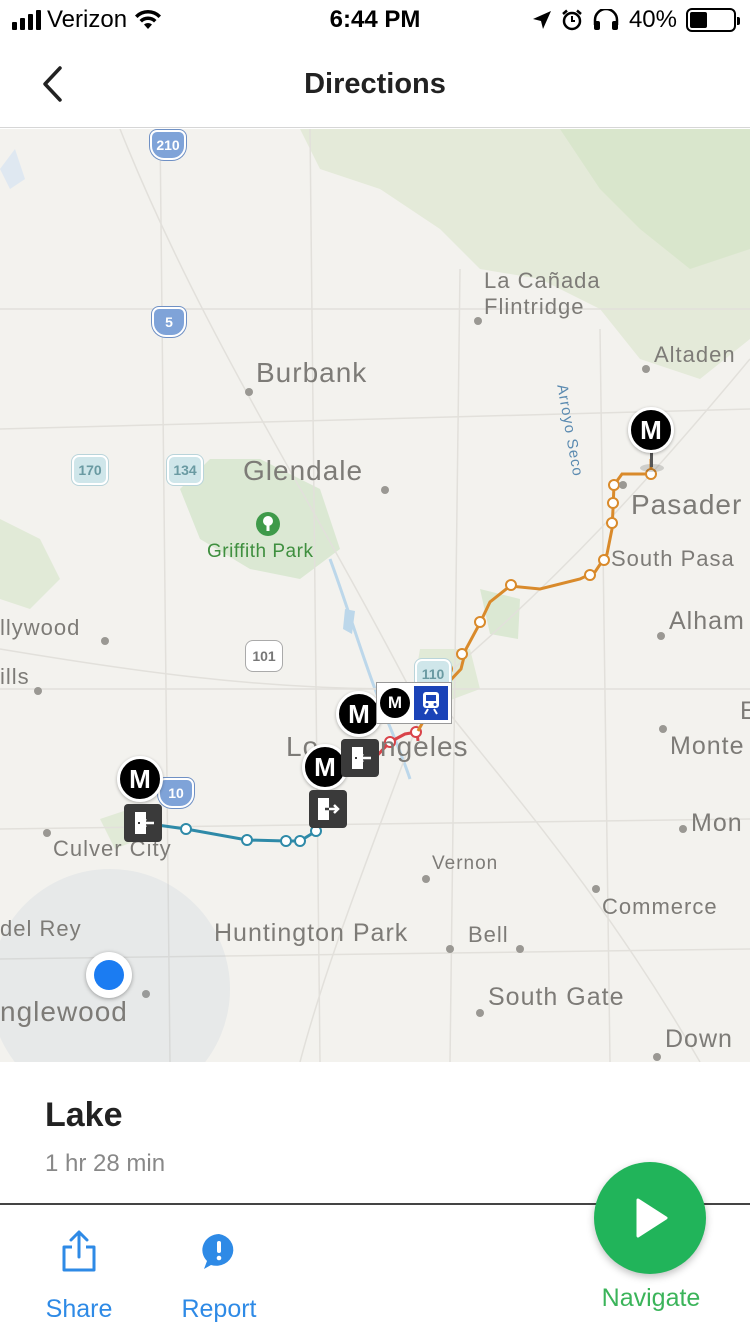 Image resolution: width=750 pixels, height=1334 pixels. What do you see at coordinates (311, 933) in the screenshot?
I see `place-label: Huntington Park` at bounding box center [311, 933].